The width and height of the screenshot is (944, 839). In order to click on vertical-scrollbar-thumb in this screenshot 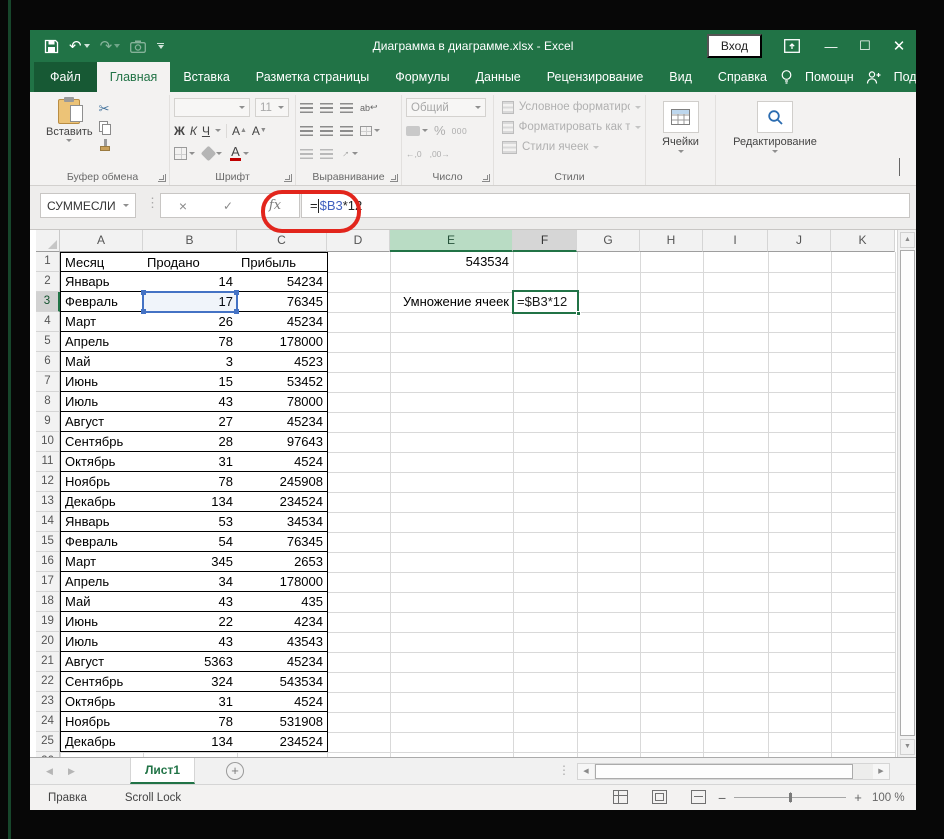, I will do `click(907, 493)`.